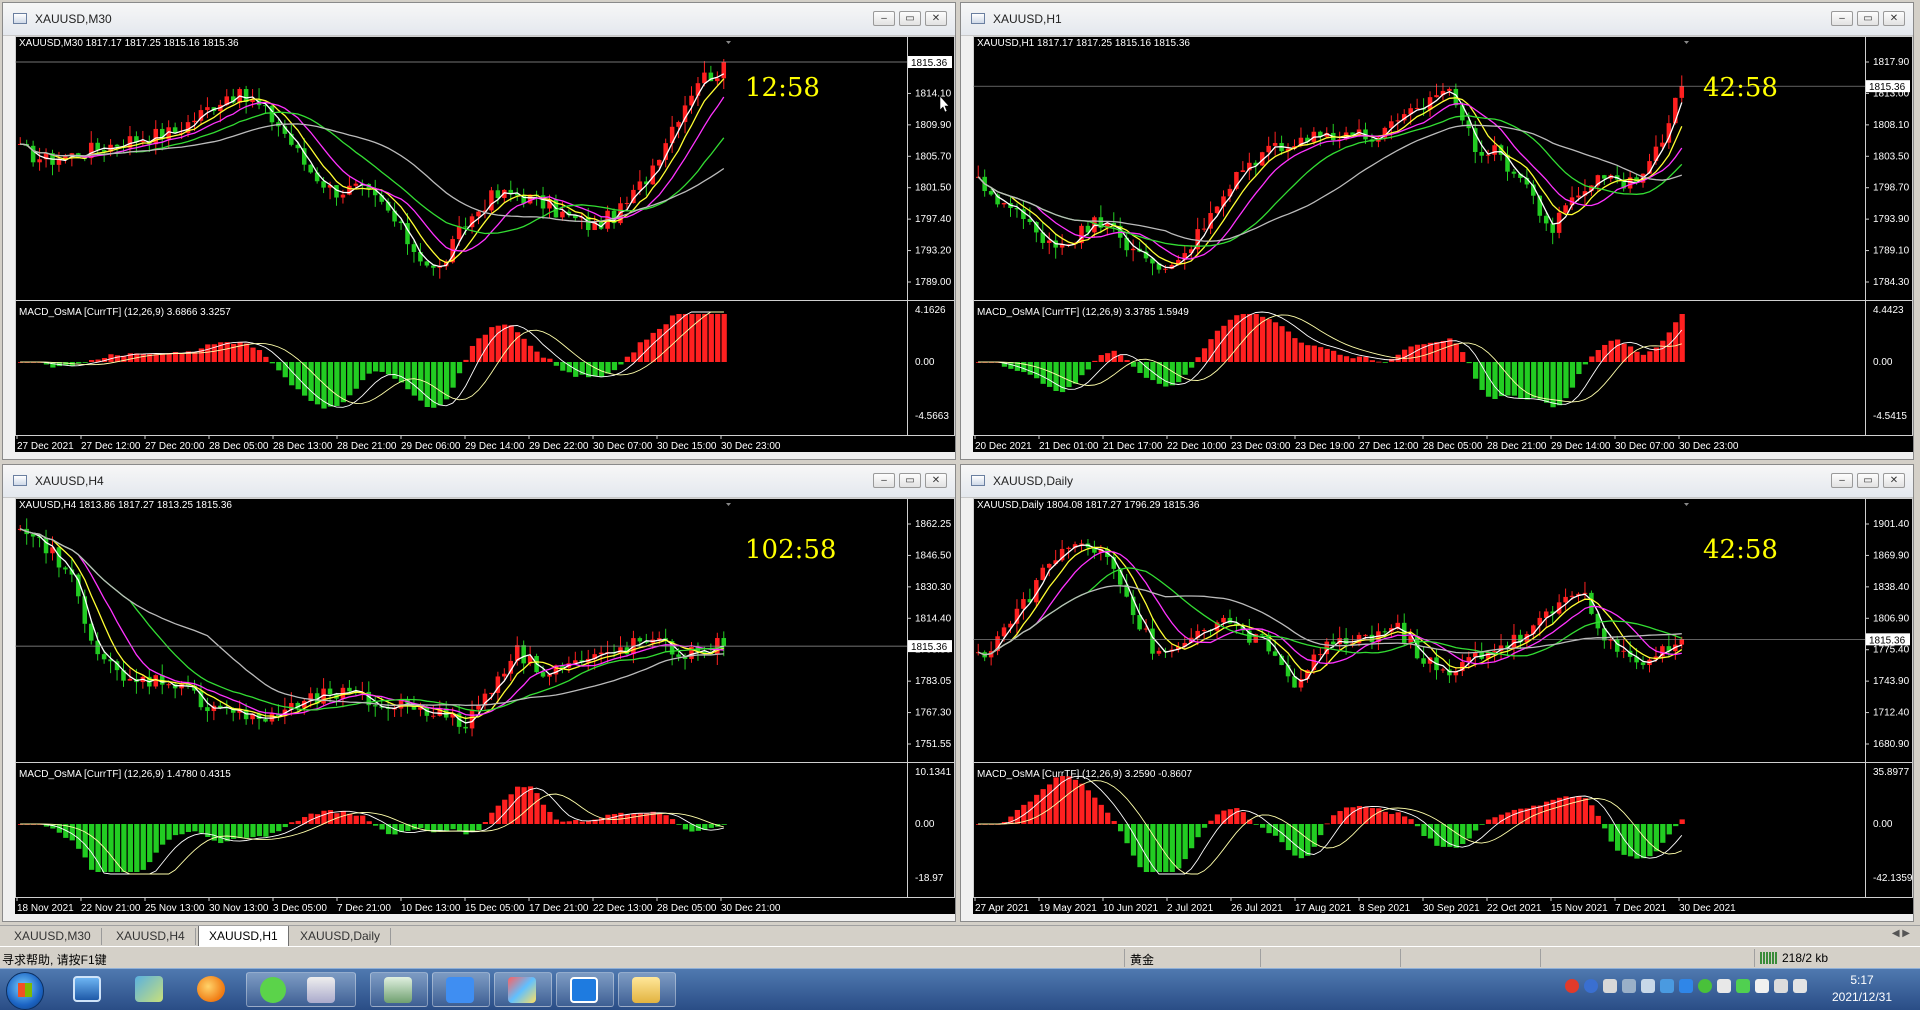  Describe the element at coordinates (1572, 986) in the screenshot. I see `sogou-icon` at that location.